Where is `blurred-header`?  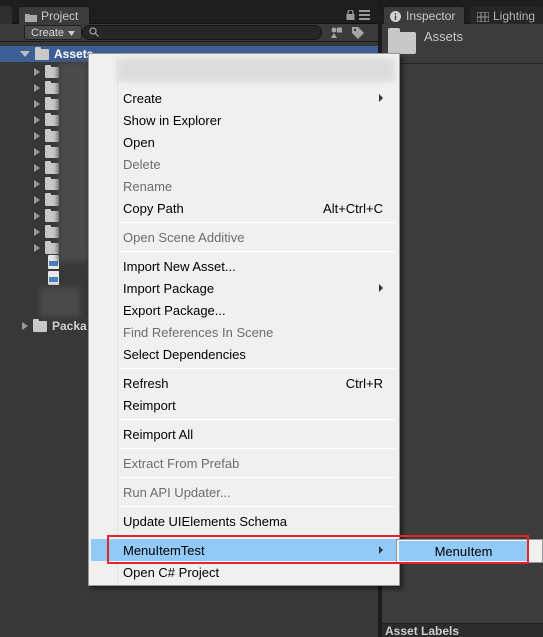 blurred-header is located at coordinates (256, 70).